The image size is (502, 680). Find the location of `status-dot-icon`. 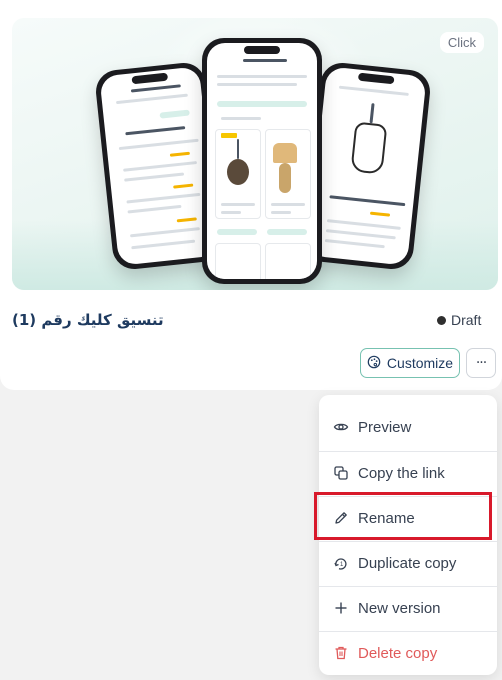

status-dot-icon is located at coordinates (441, 320).